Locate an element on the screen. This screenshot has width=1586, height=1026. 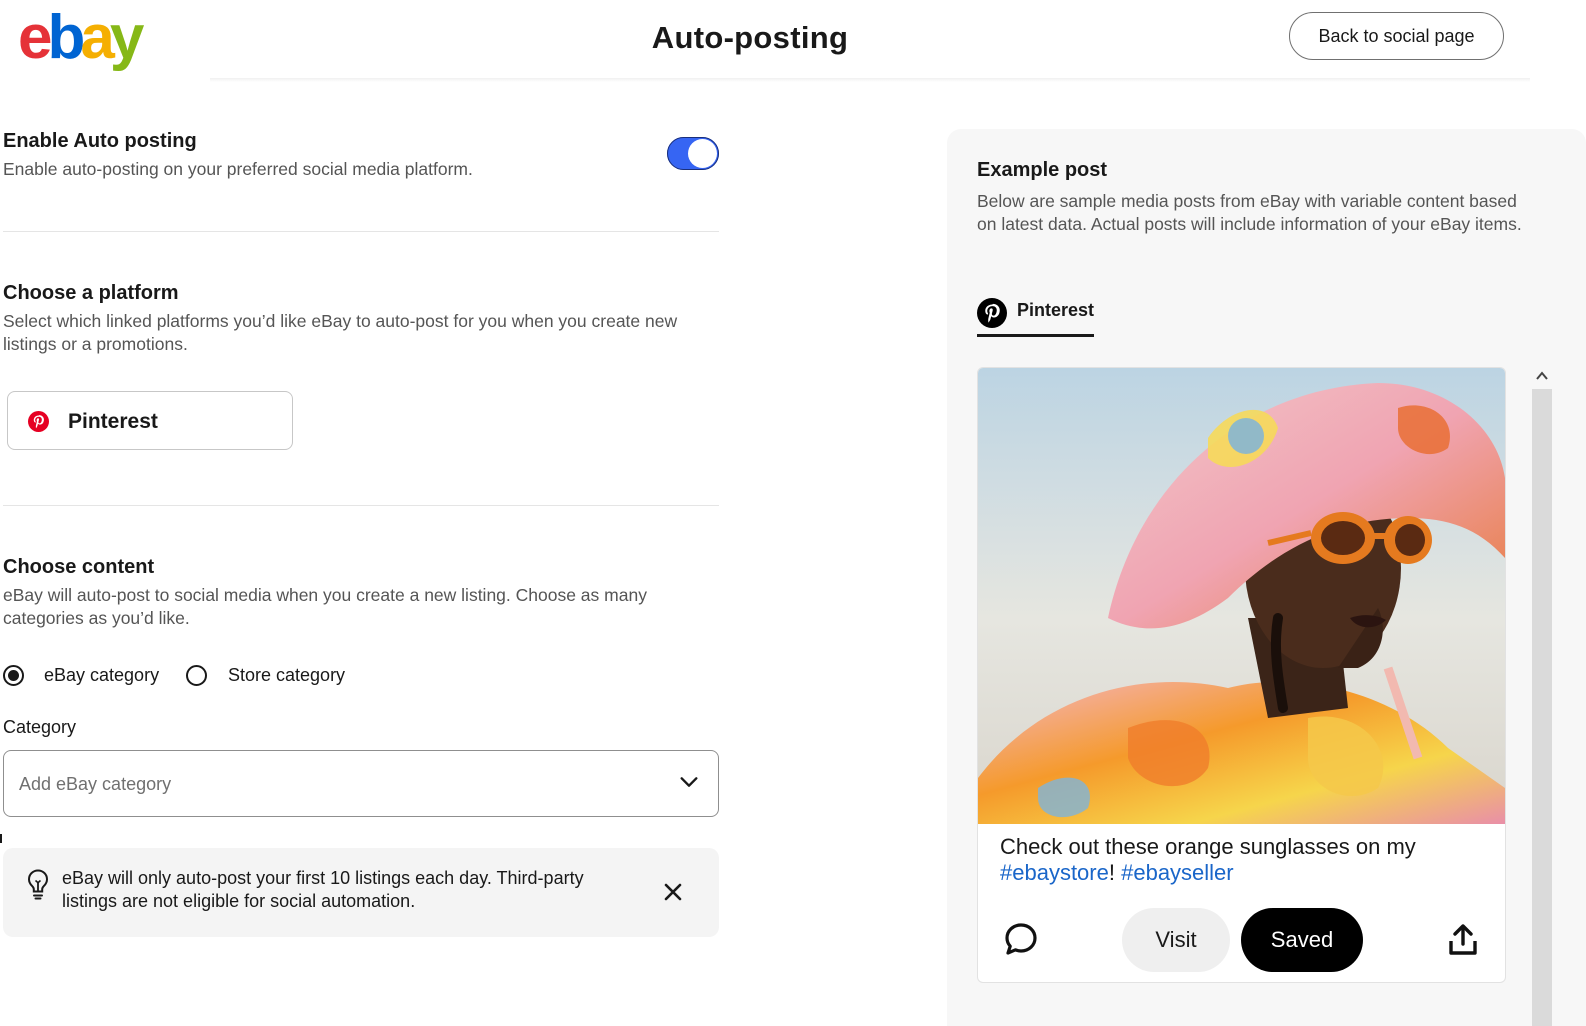
header: ebay Auto-posting Back to social page is located at coordinates (793, 40).